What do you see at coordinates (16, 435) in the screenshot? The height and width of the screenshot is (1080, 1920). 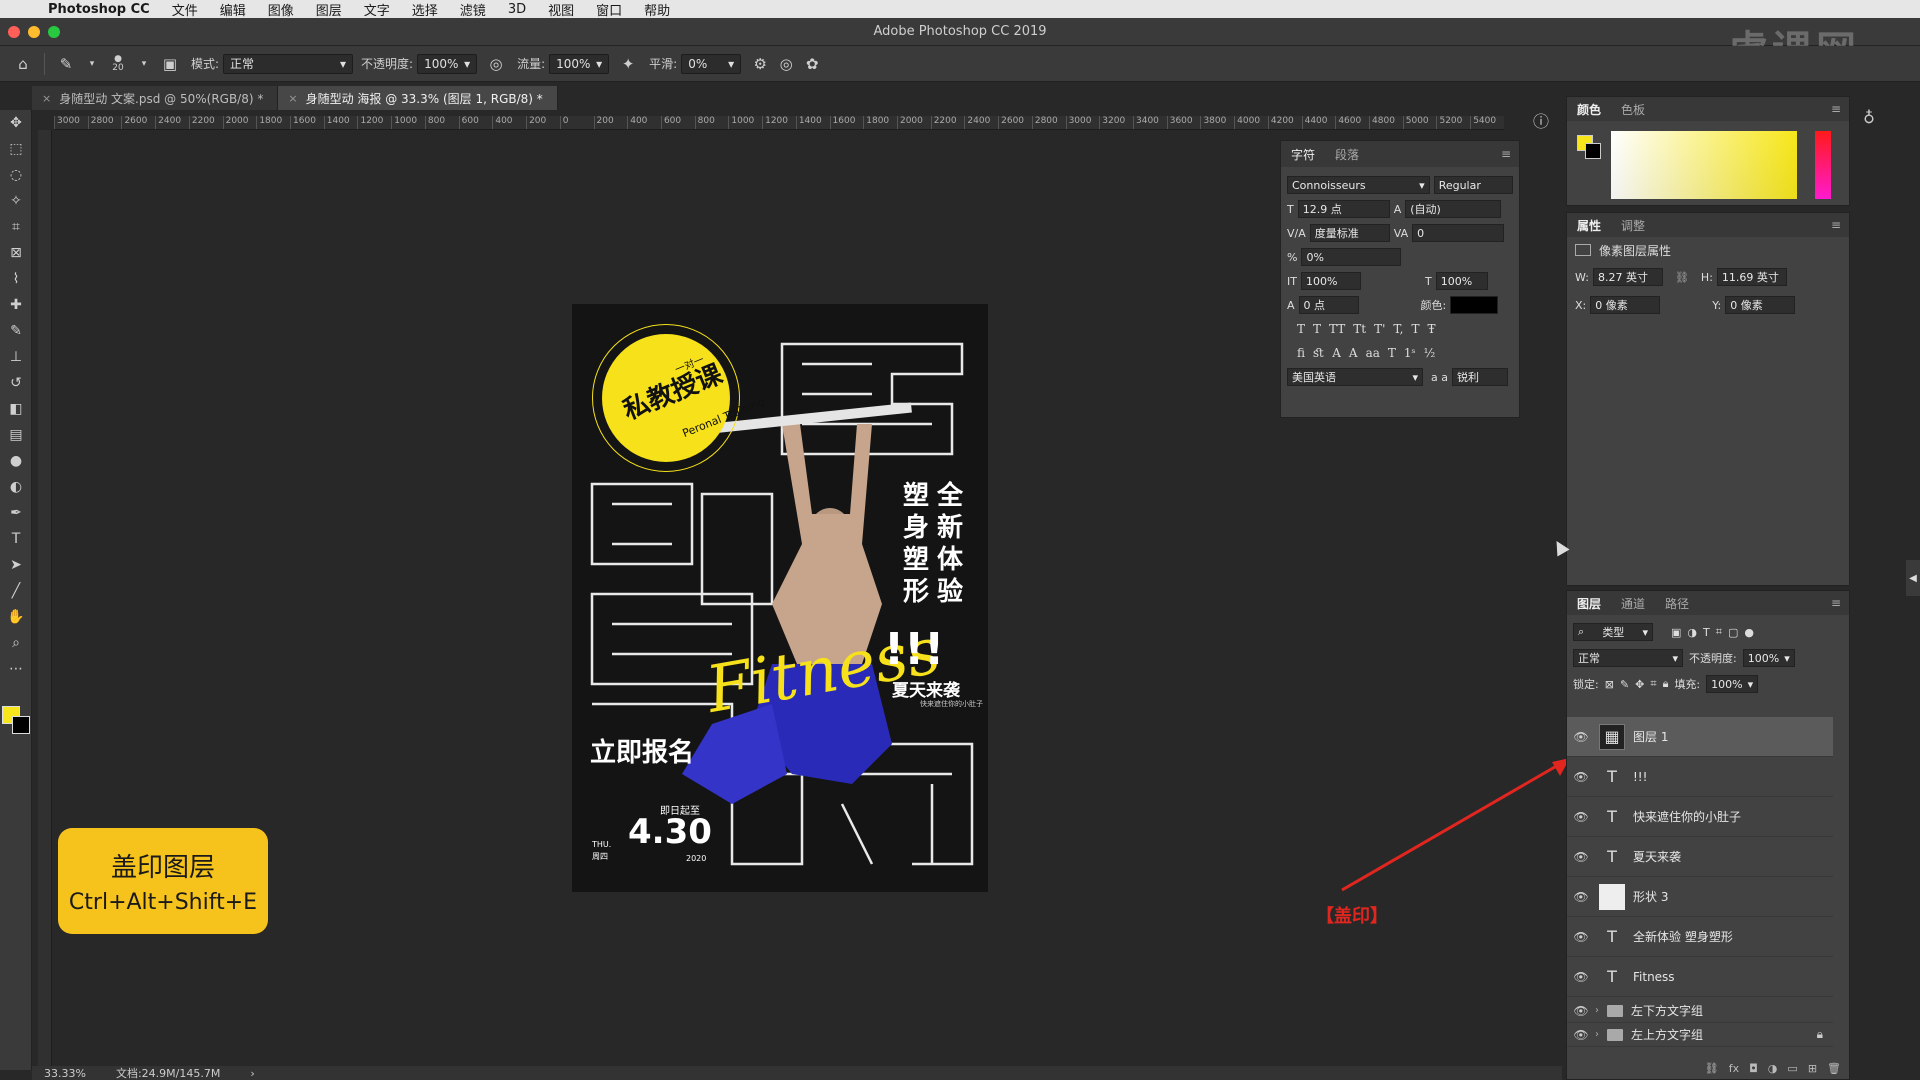 I see `gradient-tool-icon: ▤` at bounding box center [16, 435].